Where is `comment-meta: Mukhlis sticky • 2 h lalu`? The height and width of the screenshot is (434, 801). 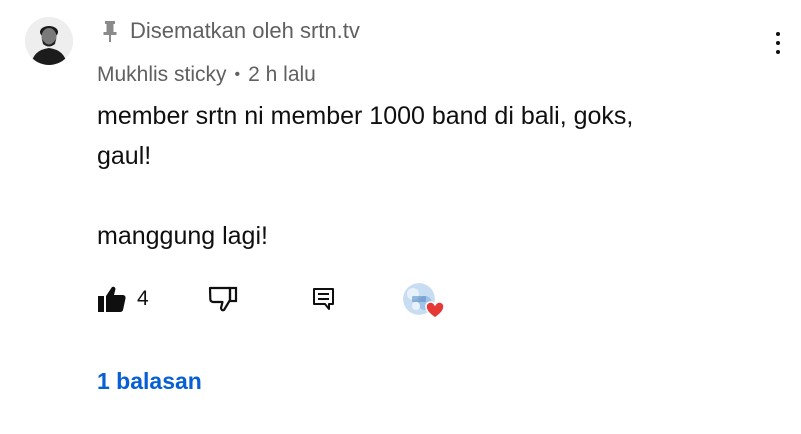 comment-meta: Mukhlis sticky • 2 h lalu is located at coordinates (206, 75).